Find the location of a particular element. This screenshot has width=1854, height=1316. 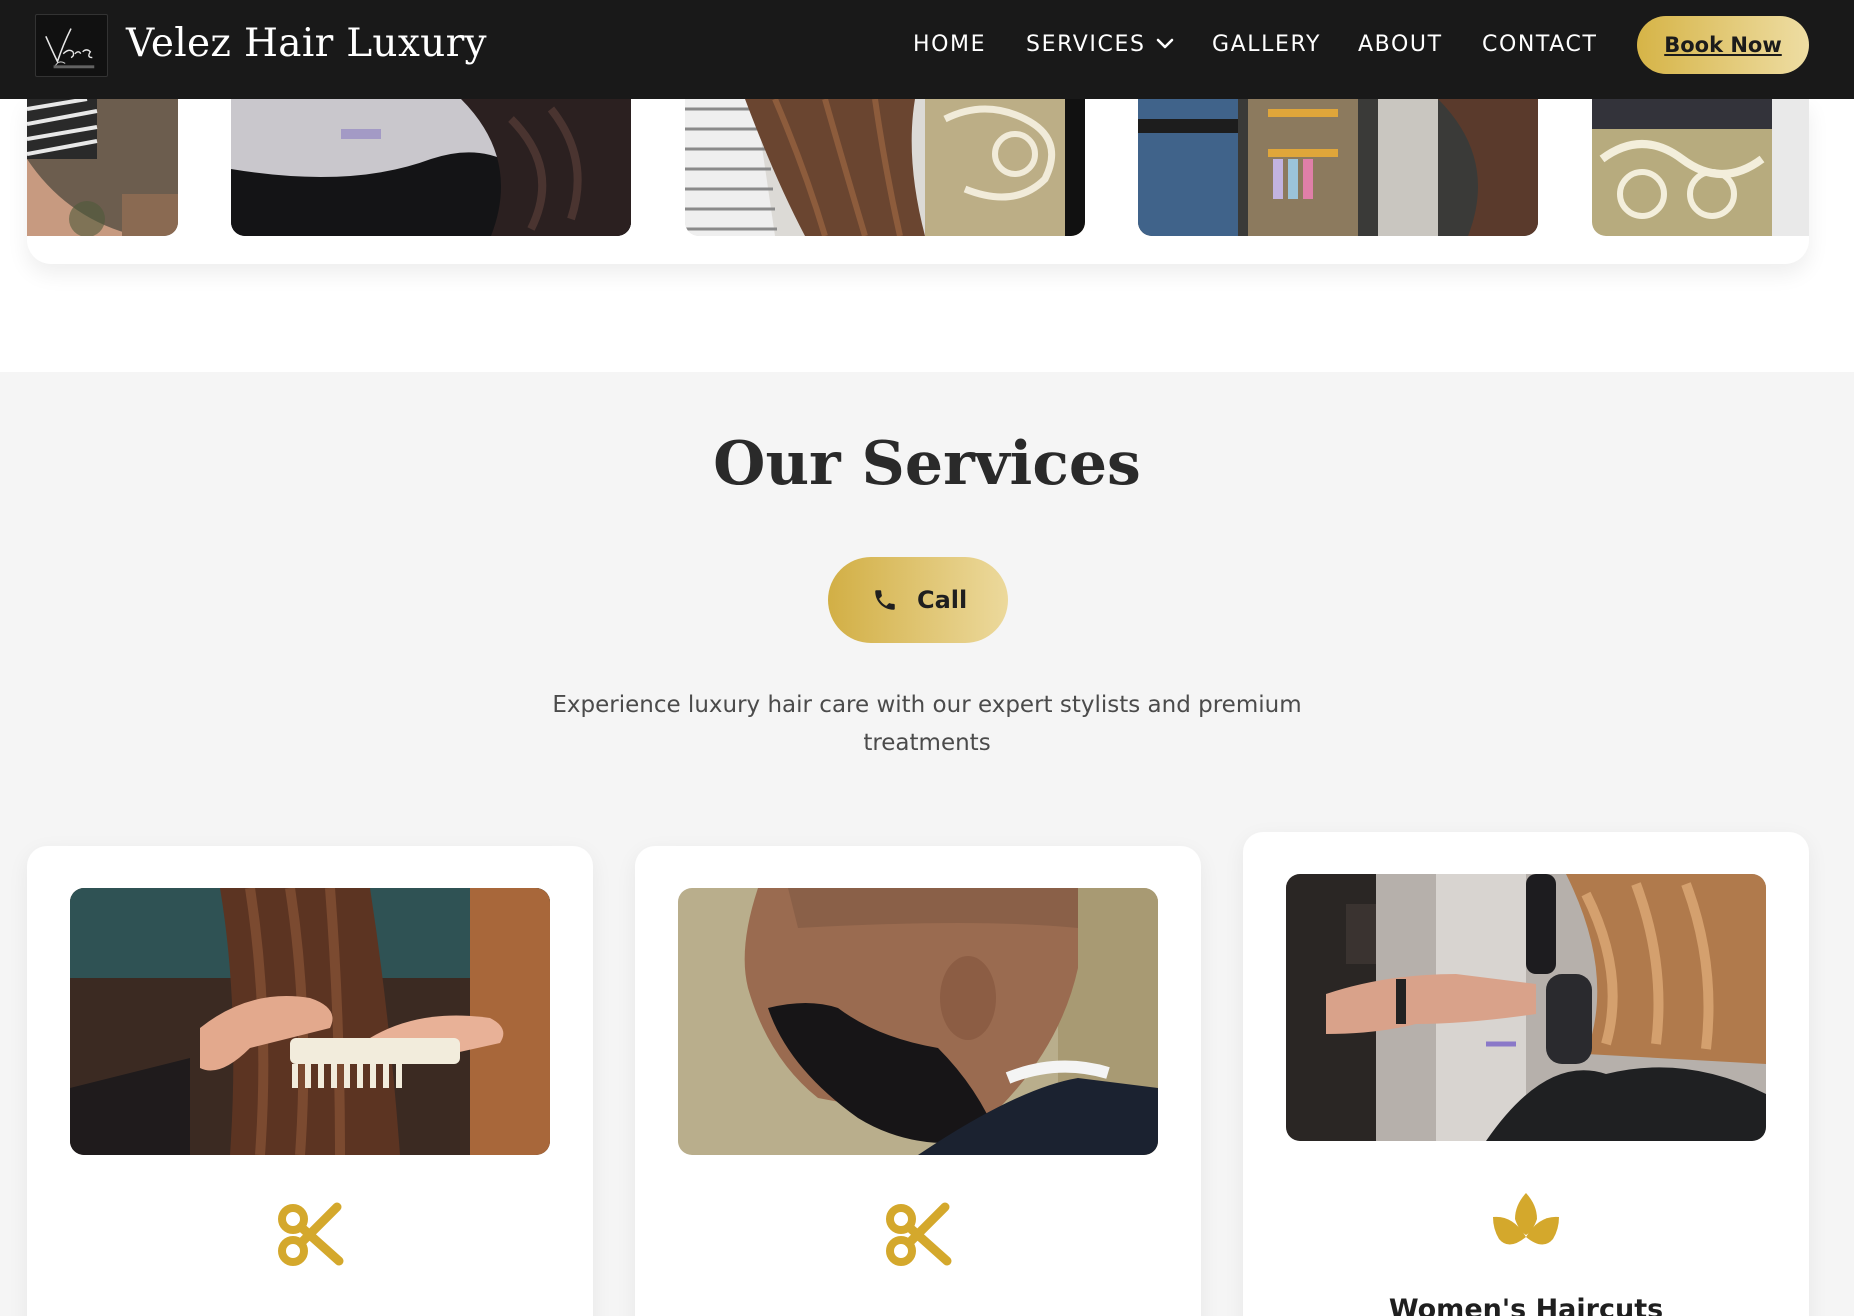

beard-trim-photo is located at coordinates (918, 1021).